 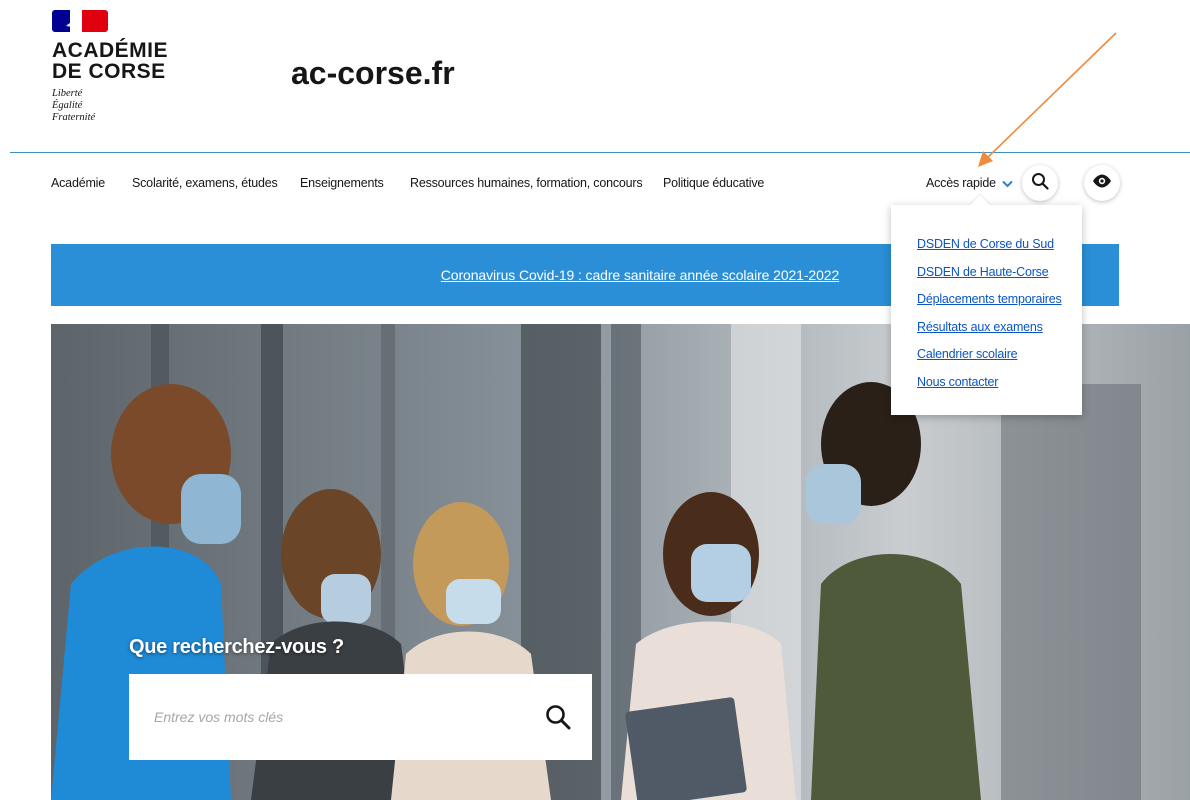 I want to click on quick-access-toggle: Accès rapide, so click(x=969, y=183).